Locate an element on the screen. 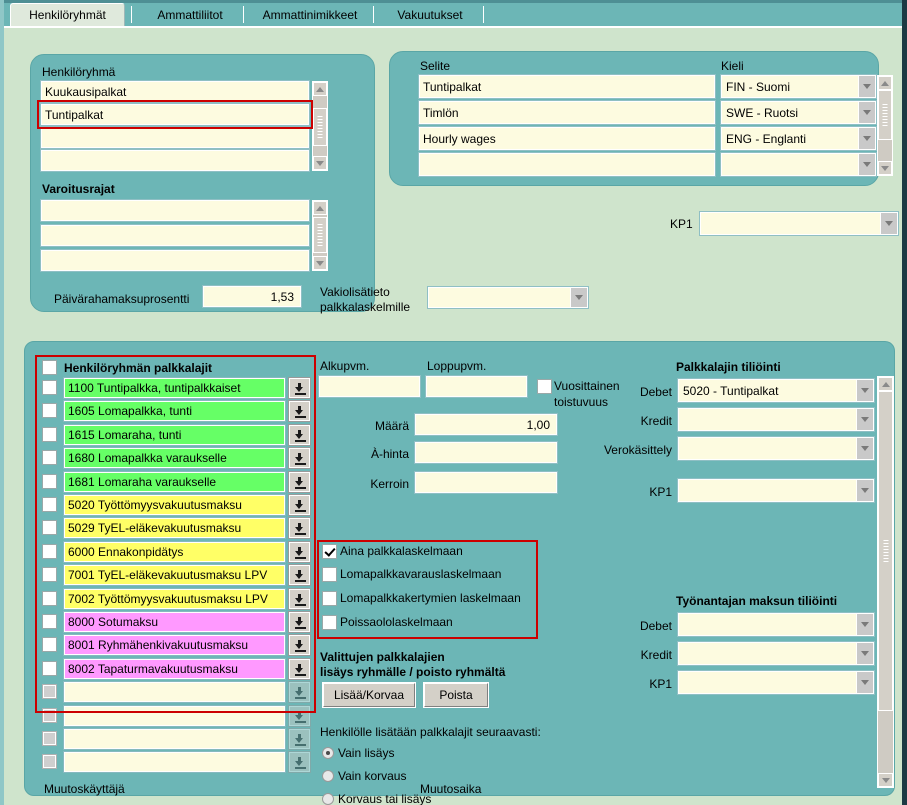 The width and height of the screenshot is (907, 805). lomapalkkavarauslaskelmaan-checkbox is located at coordinates (329, 574).